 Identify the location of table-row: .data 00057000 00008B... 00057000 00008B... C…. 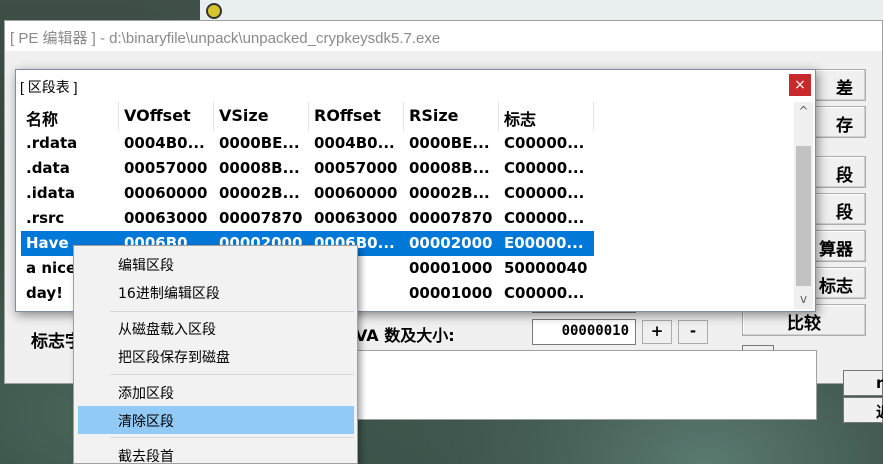
(307, 168).